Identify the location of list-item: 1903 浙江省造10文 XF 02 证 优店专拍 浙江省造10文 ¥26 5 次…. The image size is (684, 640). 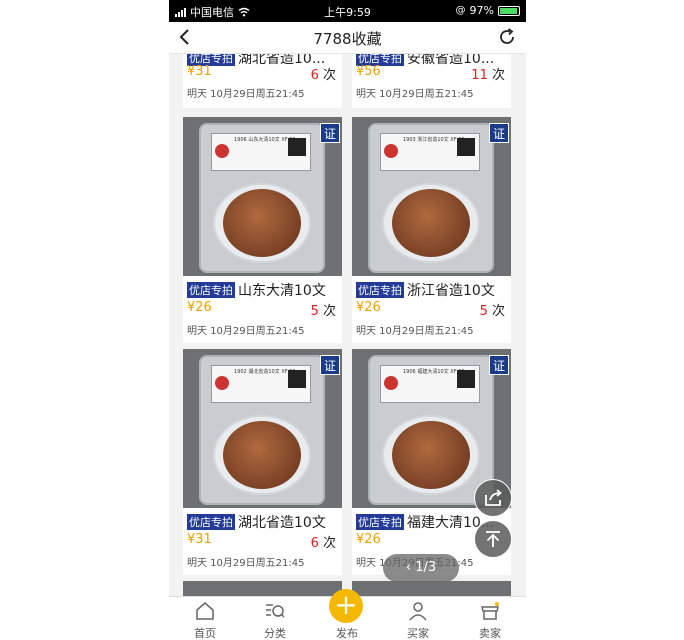
(431, 230).